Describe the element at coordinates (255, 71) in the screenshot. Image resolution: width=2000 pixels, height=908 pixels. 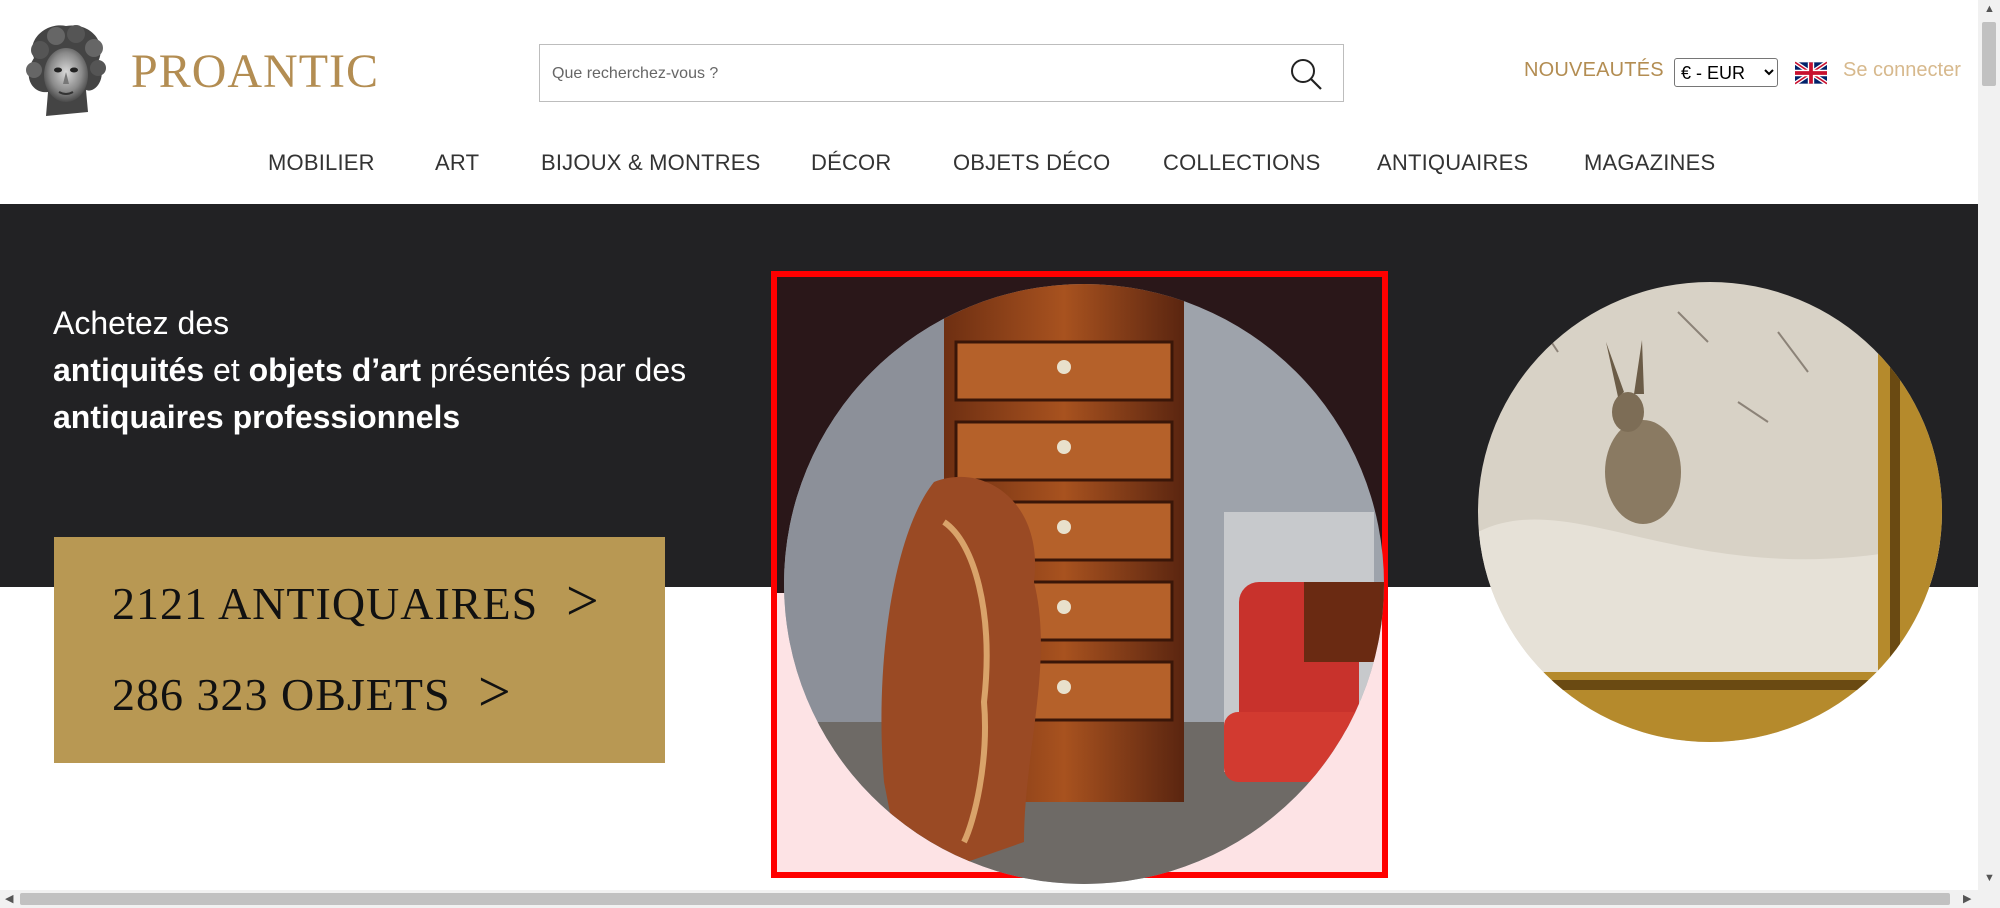
I see `brand-logo-text: PROANTIC` at that location.